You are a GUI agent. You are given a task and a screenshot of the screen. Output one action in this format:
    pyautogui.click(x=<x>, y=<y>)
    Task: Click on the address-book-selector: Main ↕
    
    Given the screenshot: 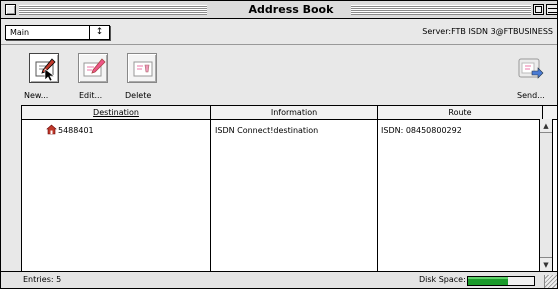 What is the action you would take?
    pyautogui.click(x=57, y=32)
    